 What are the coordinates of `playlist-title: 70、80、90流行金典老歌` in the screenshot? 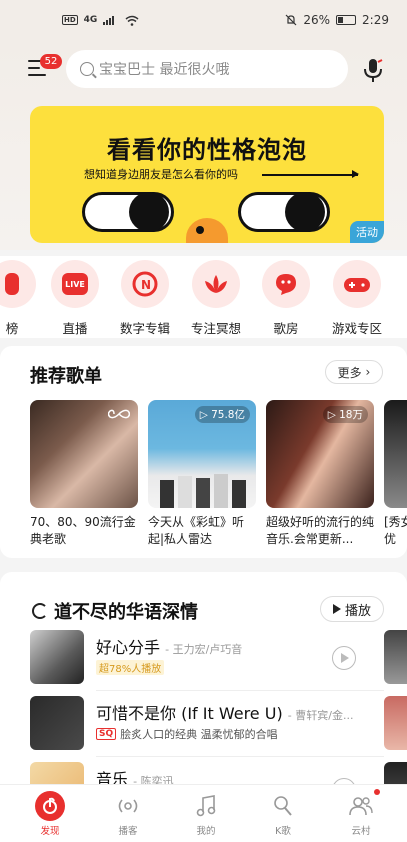 It's located at (83, 530).